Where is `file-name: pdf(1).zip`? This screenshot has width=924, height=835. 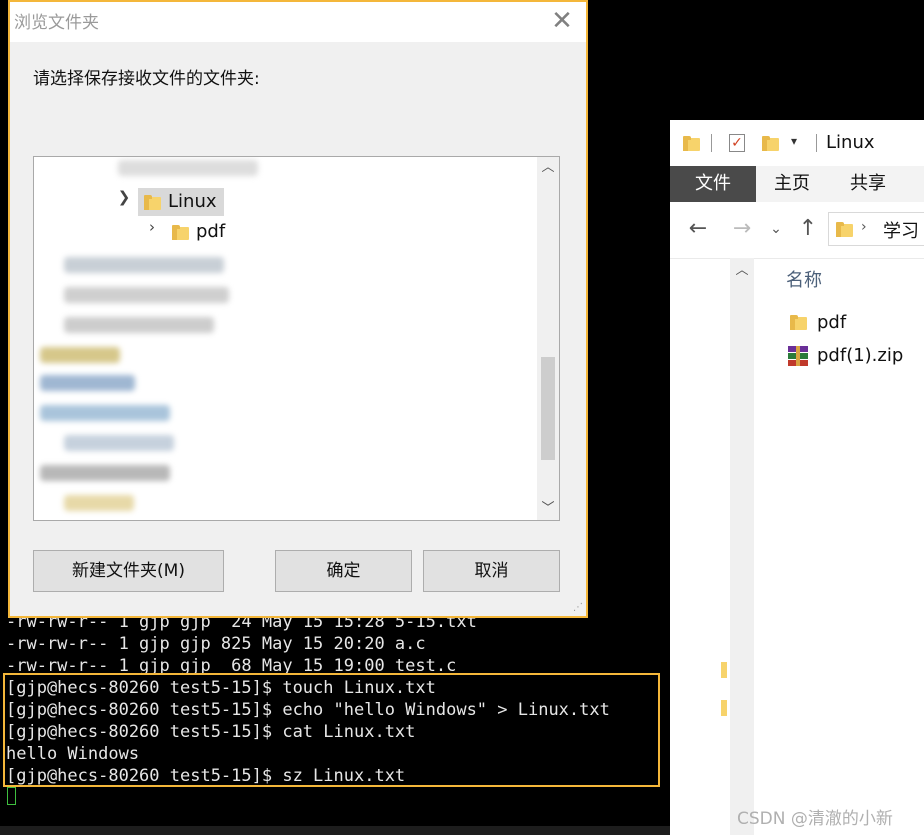 file-name: pdf(1).zip is located at coordinates (860, 355).